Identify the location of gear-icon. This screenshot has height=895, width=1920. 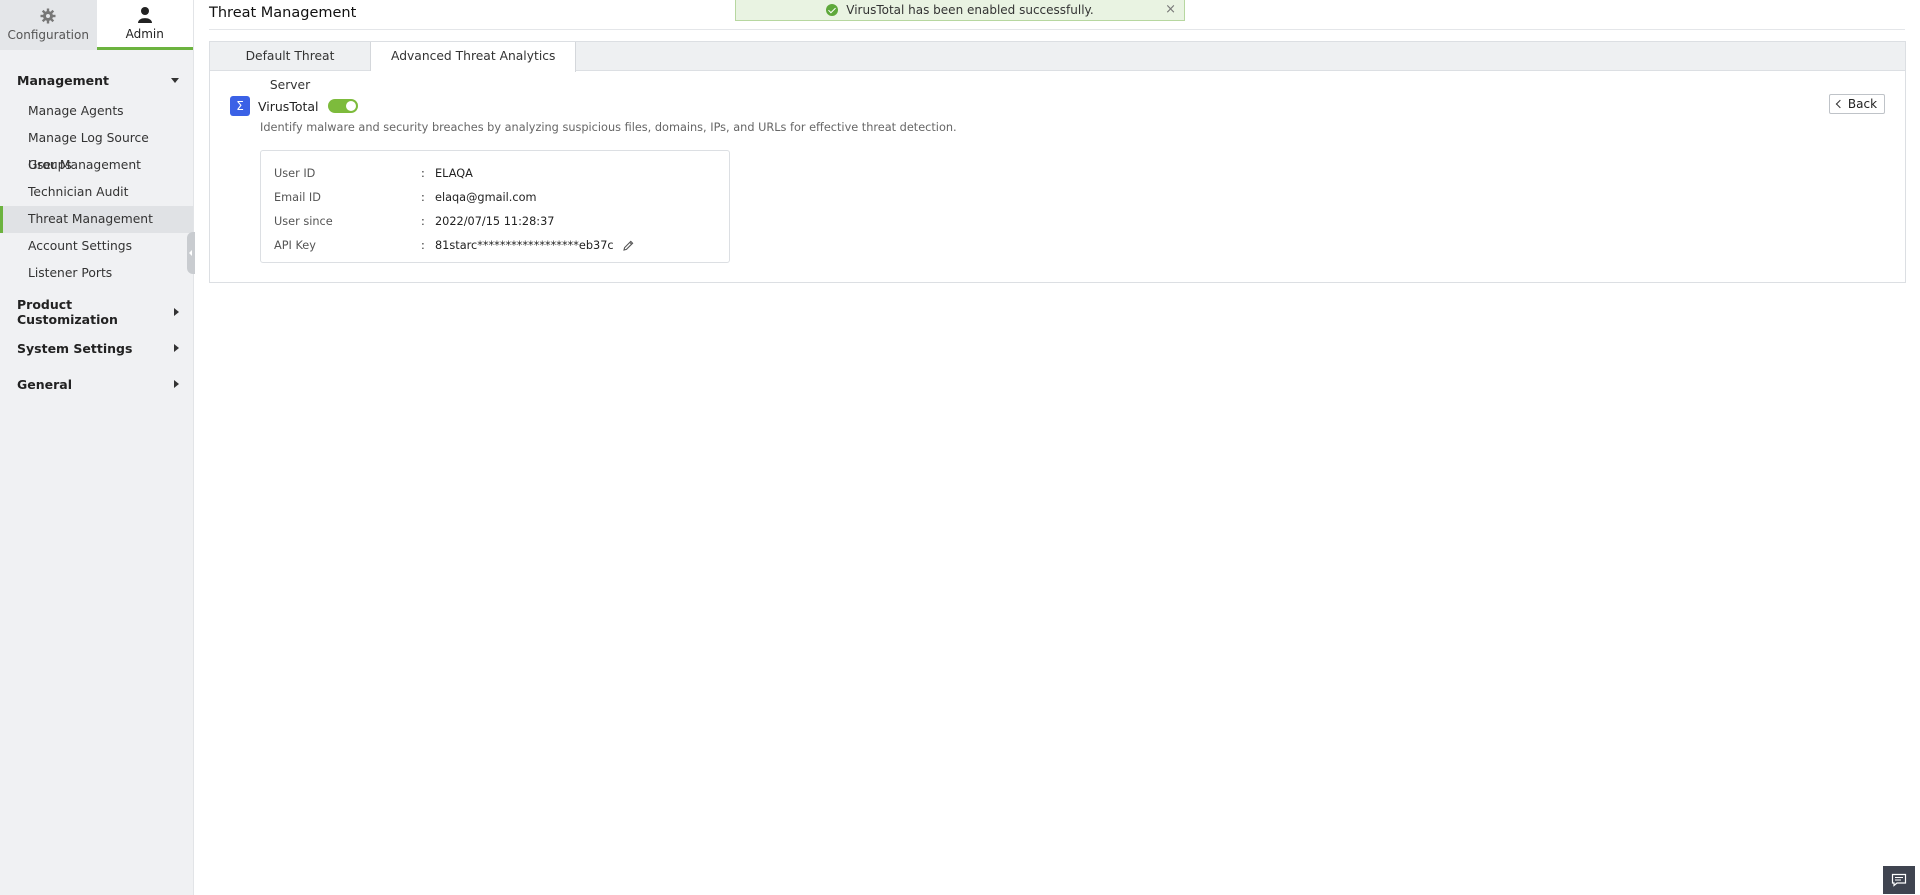
(48, 16).